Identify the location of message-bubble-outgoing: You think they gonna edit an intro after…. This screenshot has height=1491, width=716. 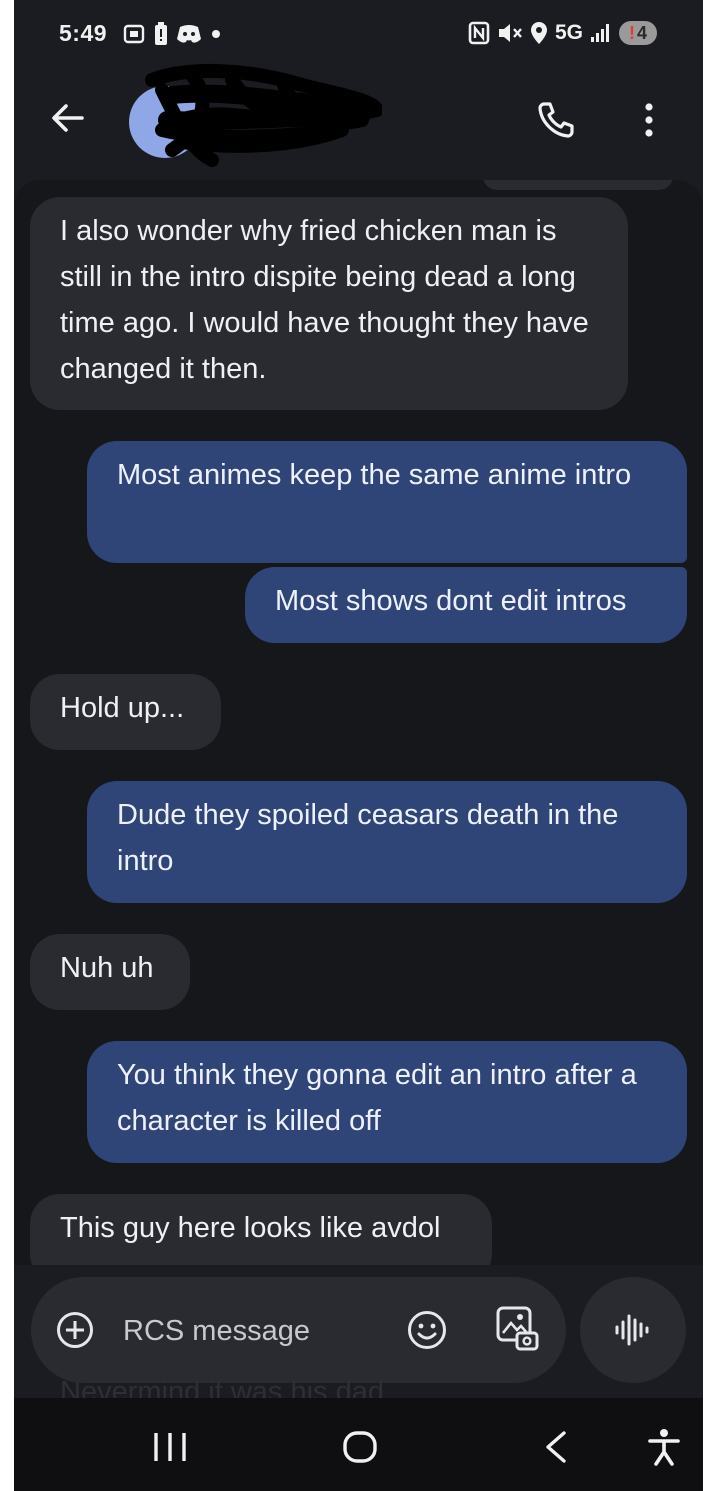
(387, 1102).